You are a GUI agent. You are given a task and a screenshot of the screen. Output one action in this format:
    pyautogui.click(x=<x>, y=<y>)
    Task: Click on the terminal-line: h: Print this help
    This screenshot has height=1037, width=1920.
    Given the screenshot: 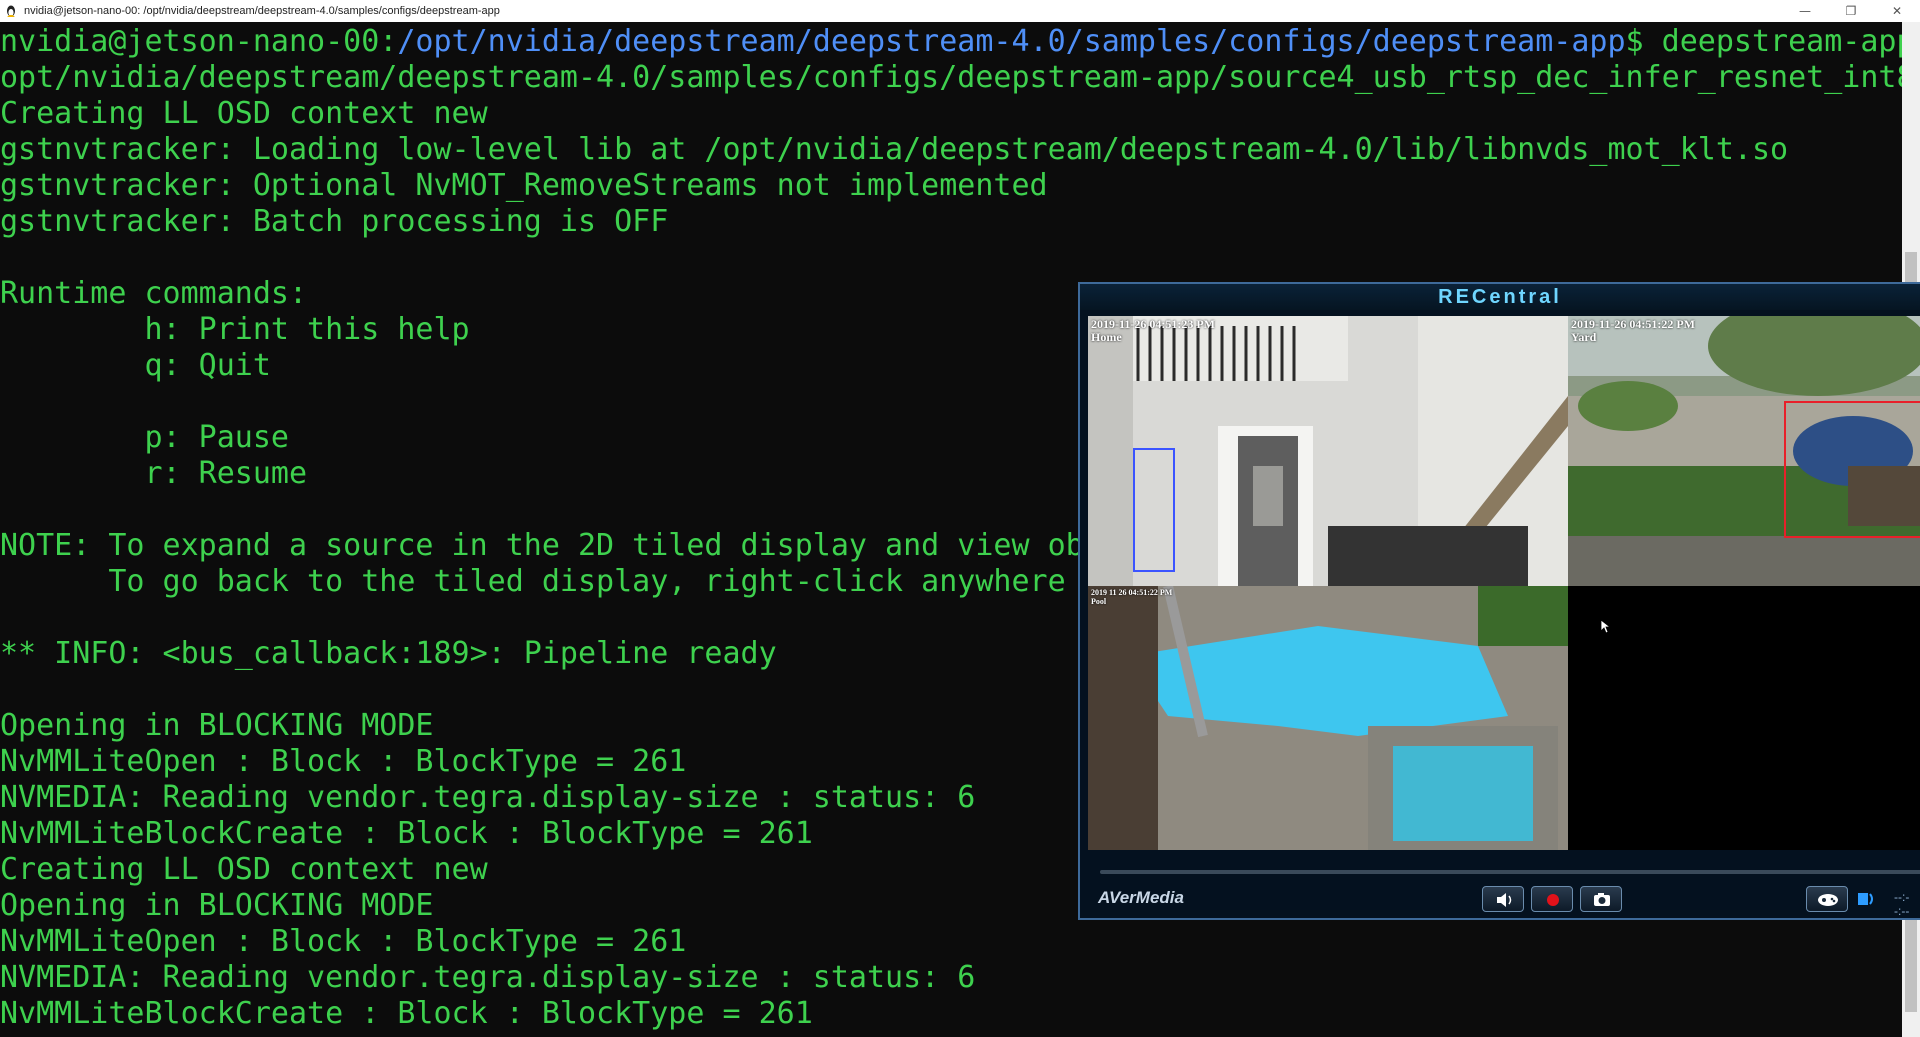 What is the action you would take?
    pyautogui.click(x=235, y=329)
    